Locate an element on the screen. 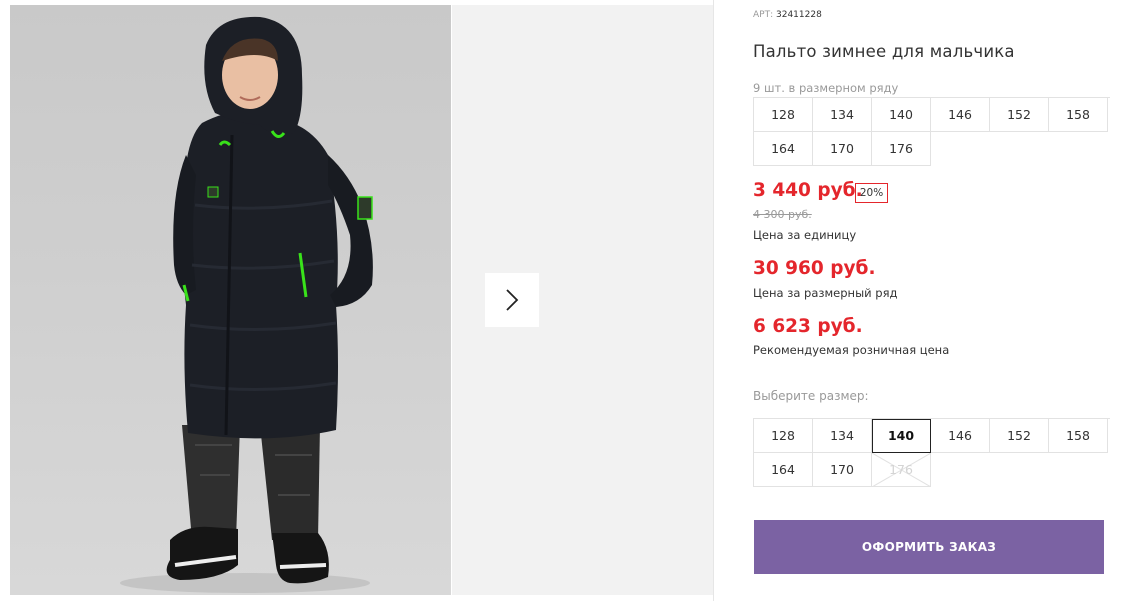  product-title: Пальто зимнее для мальчика is located at coordinates (884, 51).